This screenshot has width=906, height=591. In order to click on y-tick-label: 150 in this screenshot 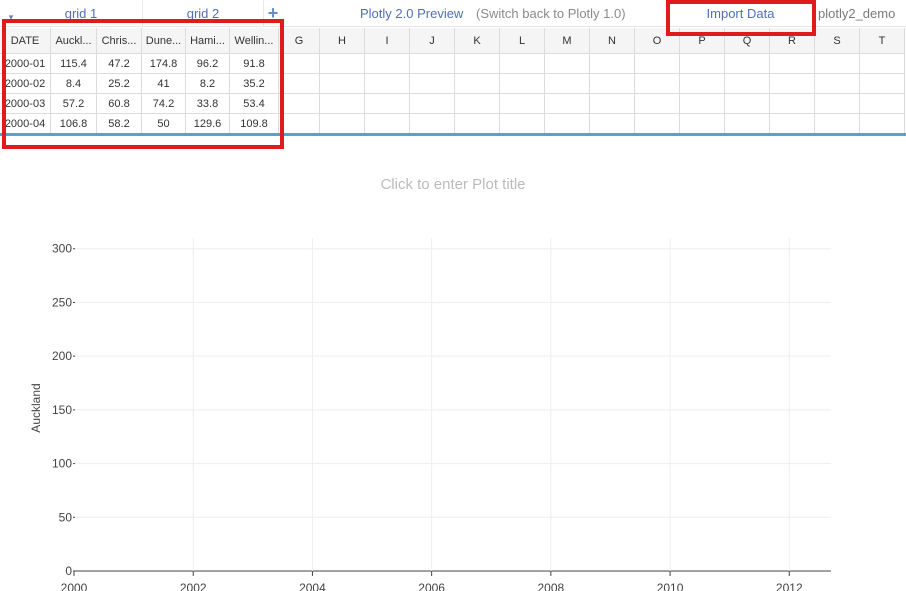, I will do `click(62, 410)`.